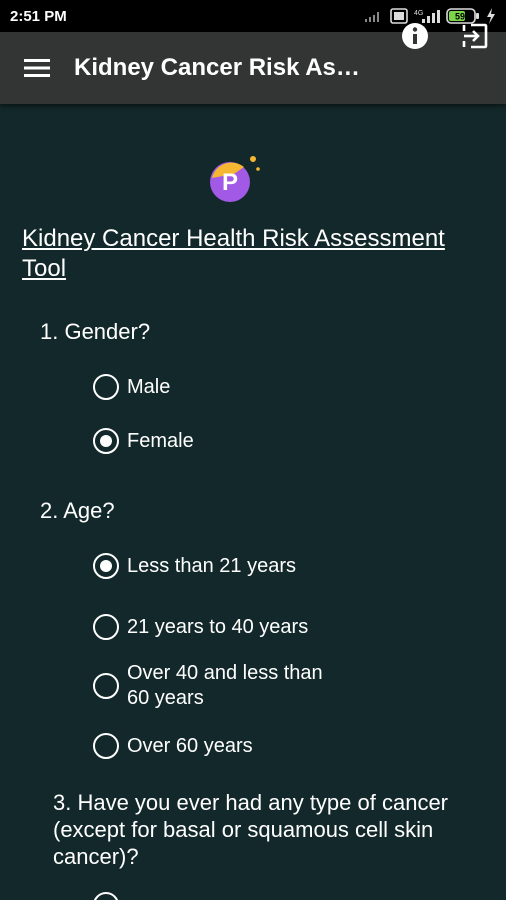 The width and height of the screenshot is (506, 900). Describe the element at coordinates (95, 331) in the screenshot. I see `question-gender: 1. Gender?` at that location.